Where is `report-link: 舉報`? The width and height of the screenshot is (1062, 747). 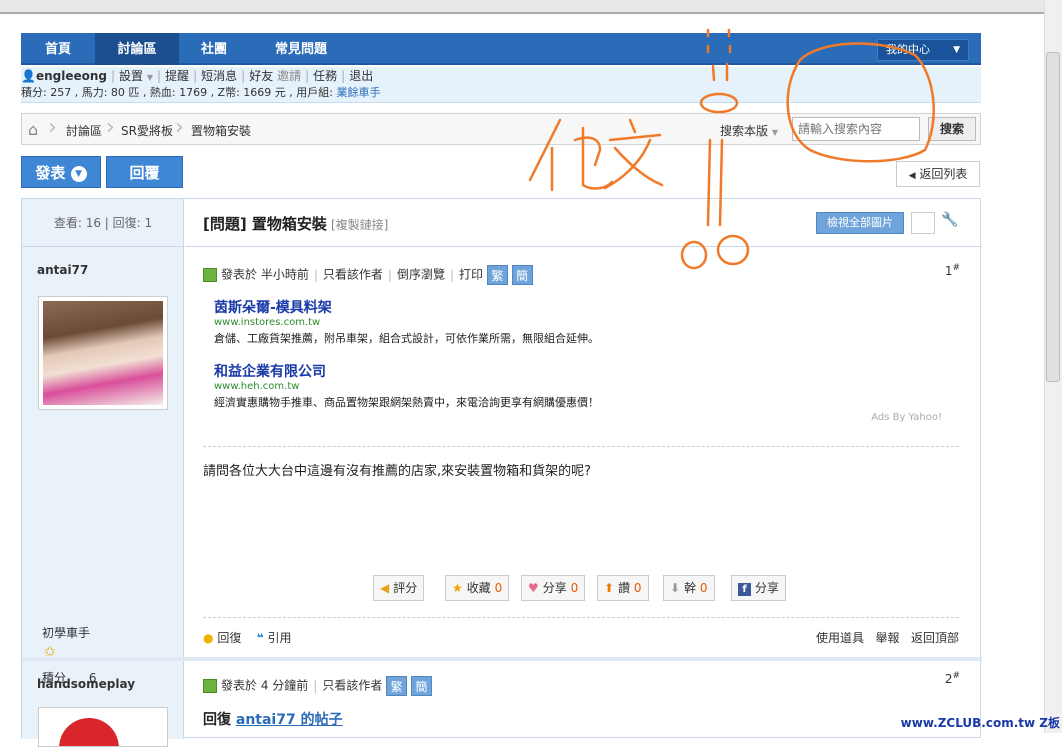 report-link: 舉報 is located at coordinates (888, 638).